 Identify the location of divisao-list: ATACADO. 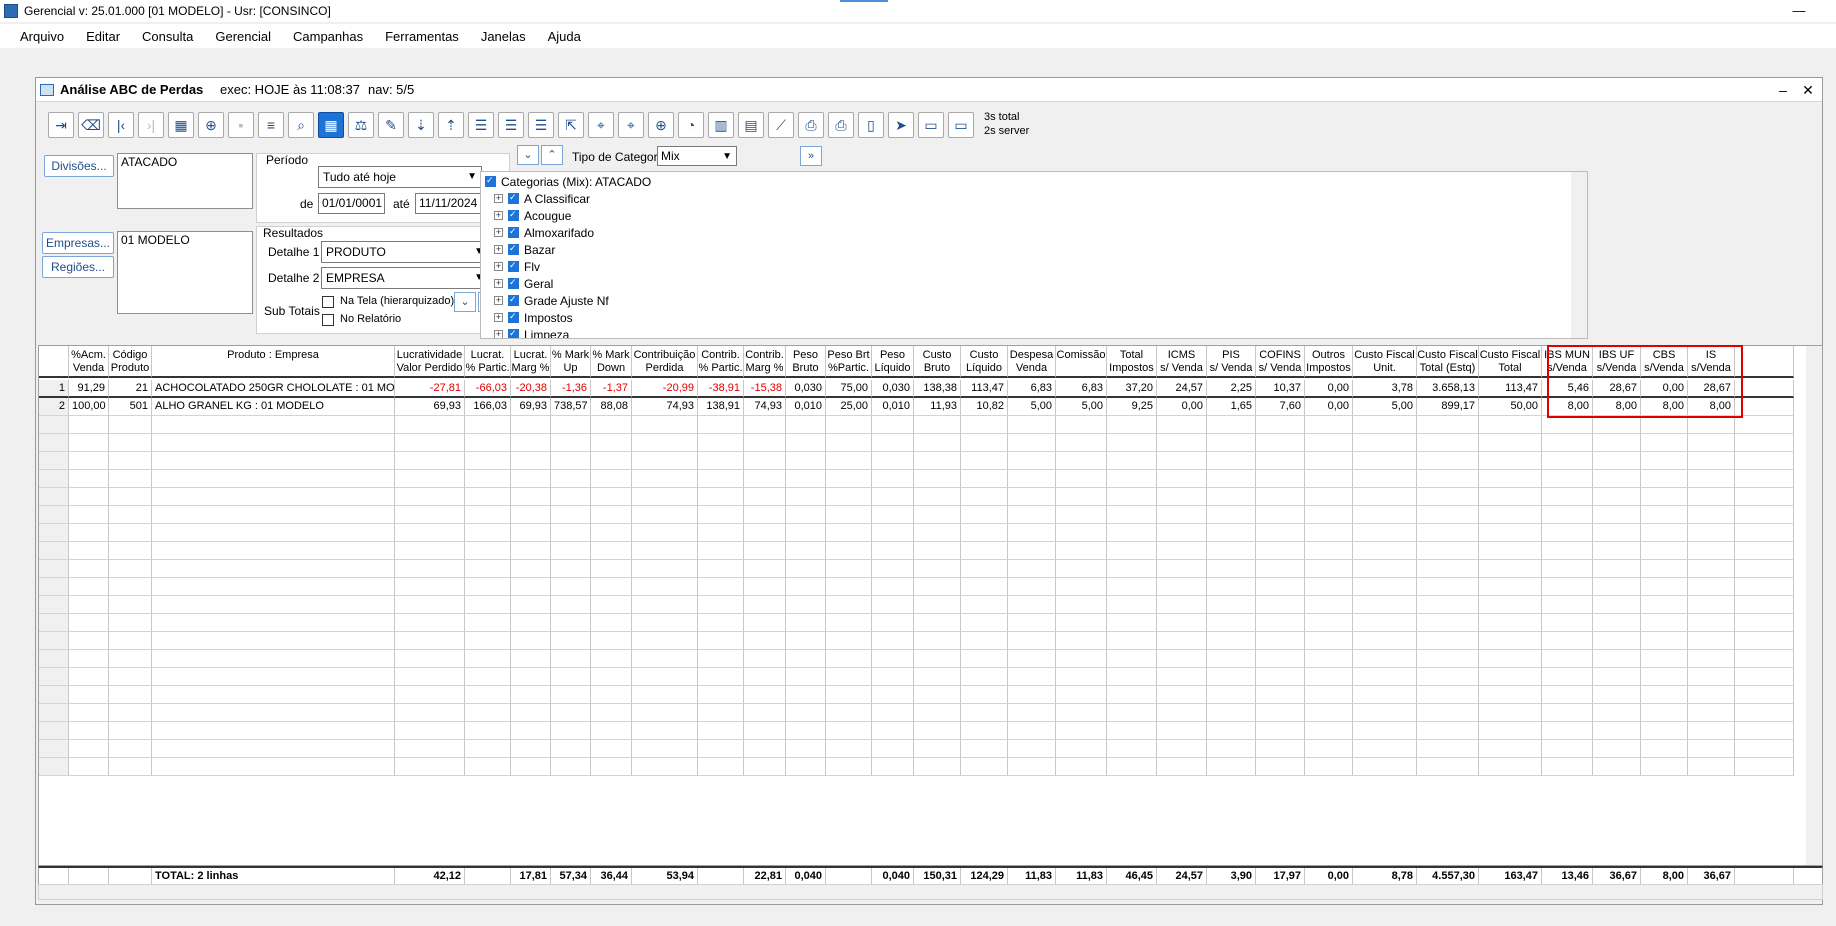
(185, 181).